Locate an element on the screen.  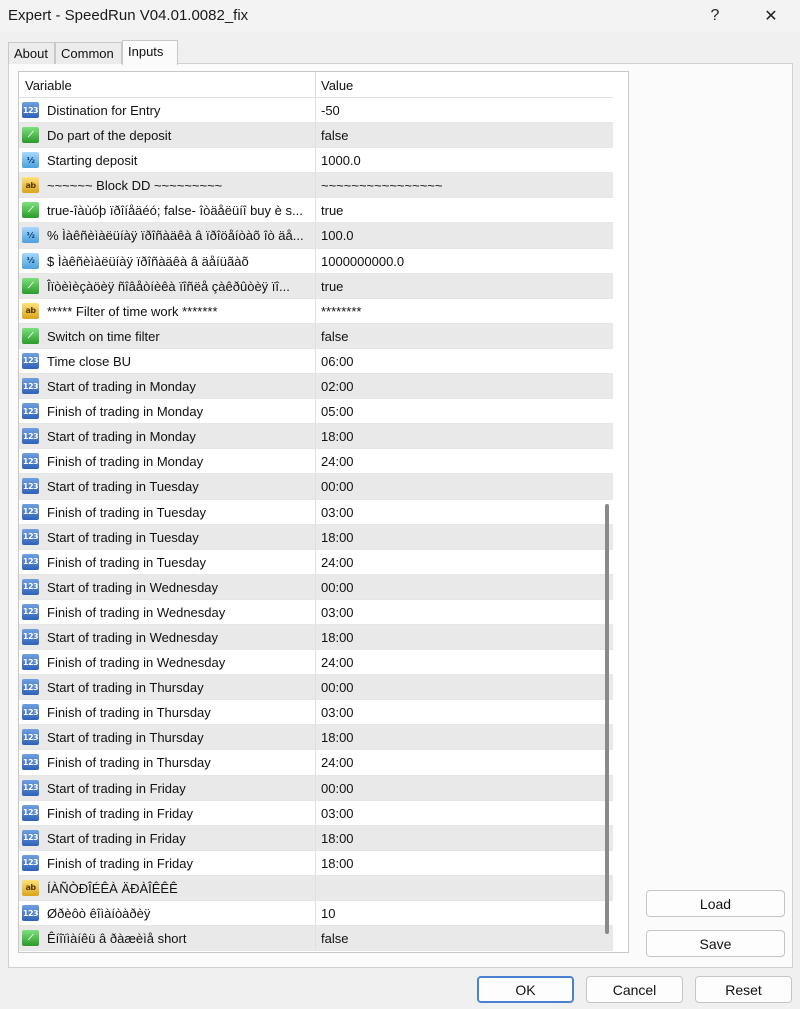
column-header-value: Value is located at coordinates (337, 85).